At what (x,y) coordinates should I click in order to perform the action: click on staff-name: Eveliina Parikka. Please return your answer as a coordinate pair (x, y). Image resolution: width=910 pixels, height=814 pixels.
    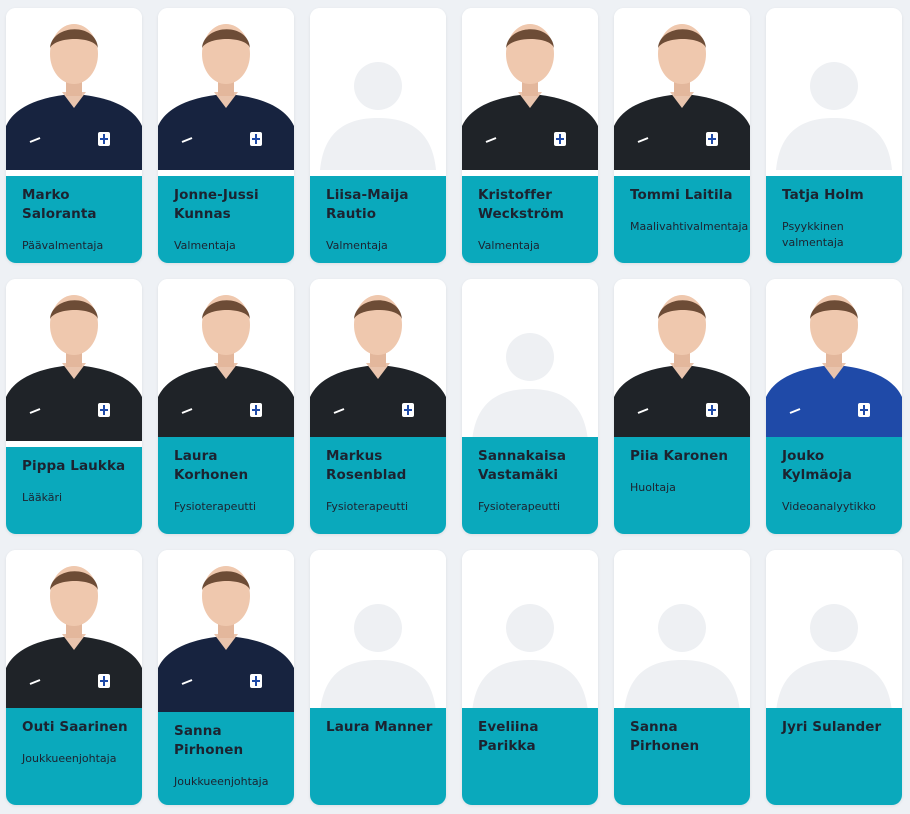
    Looking at the image, I should click on (508, 736).